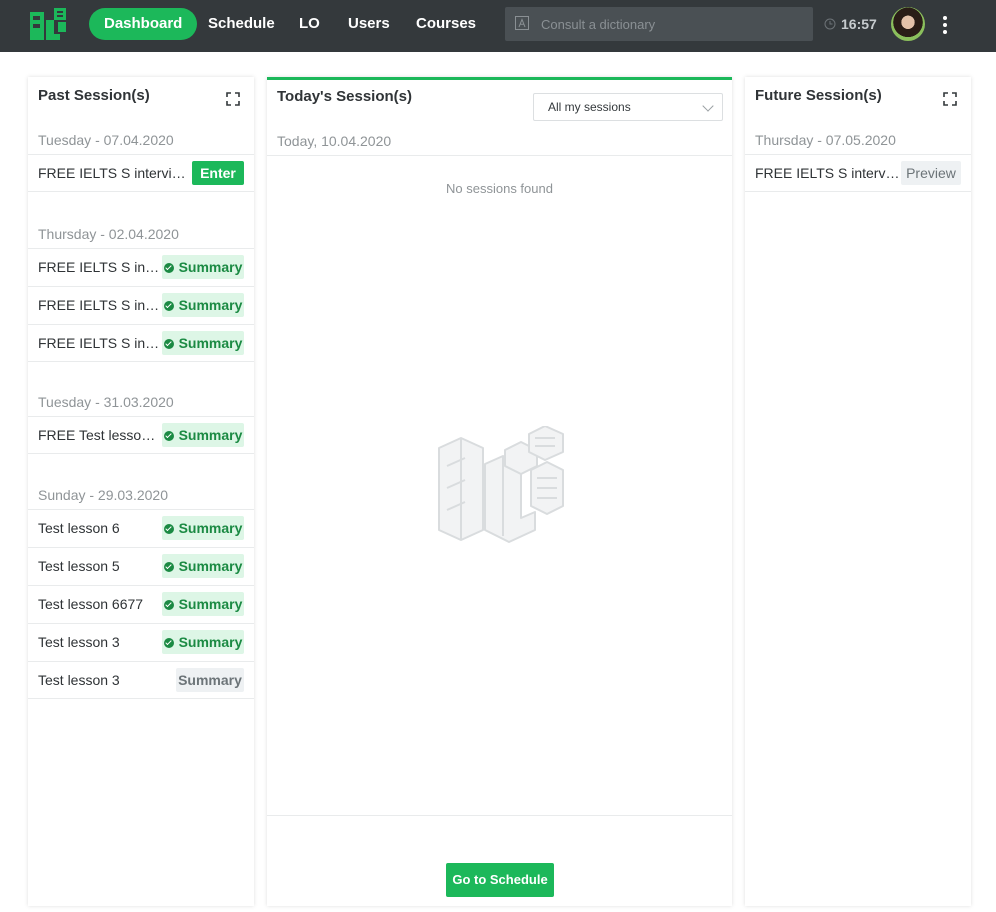  What do you see at coordinates (945, 25) in the screenshot?
I see `more-menu-icon` at bounding box center [945, 25].